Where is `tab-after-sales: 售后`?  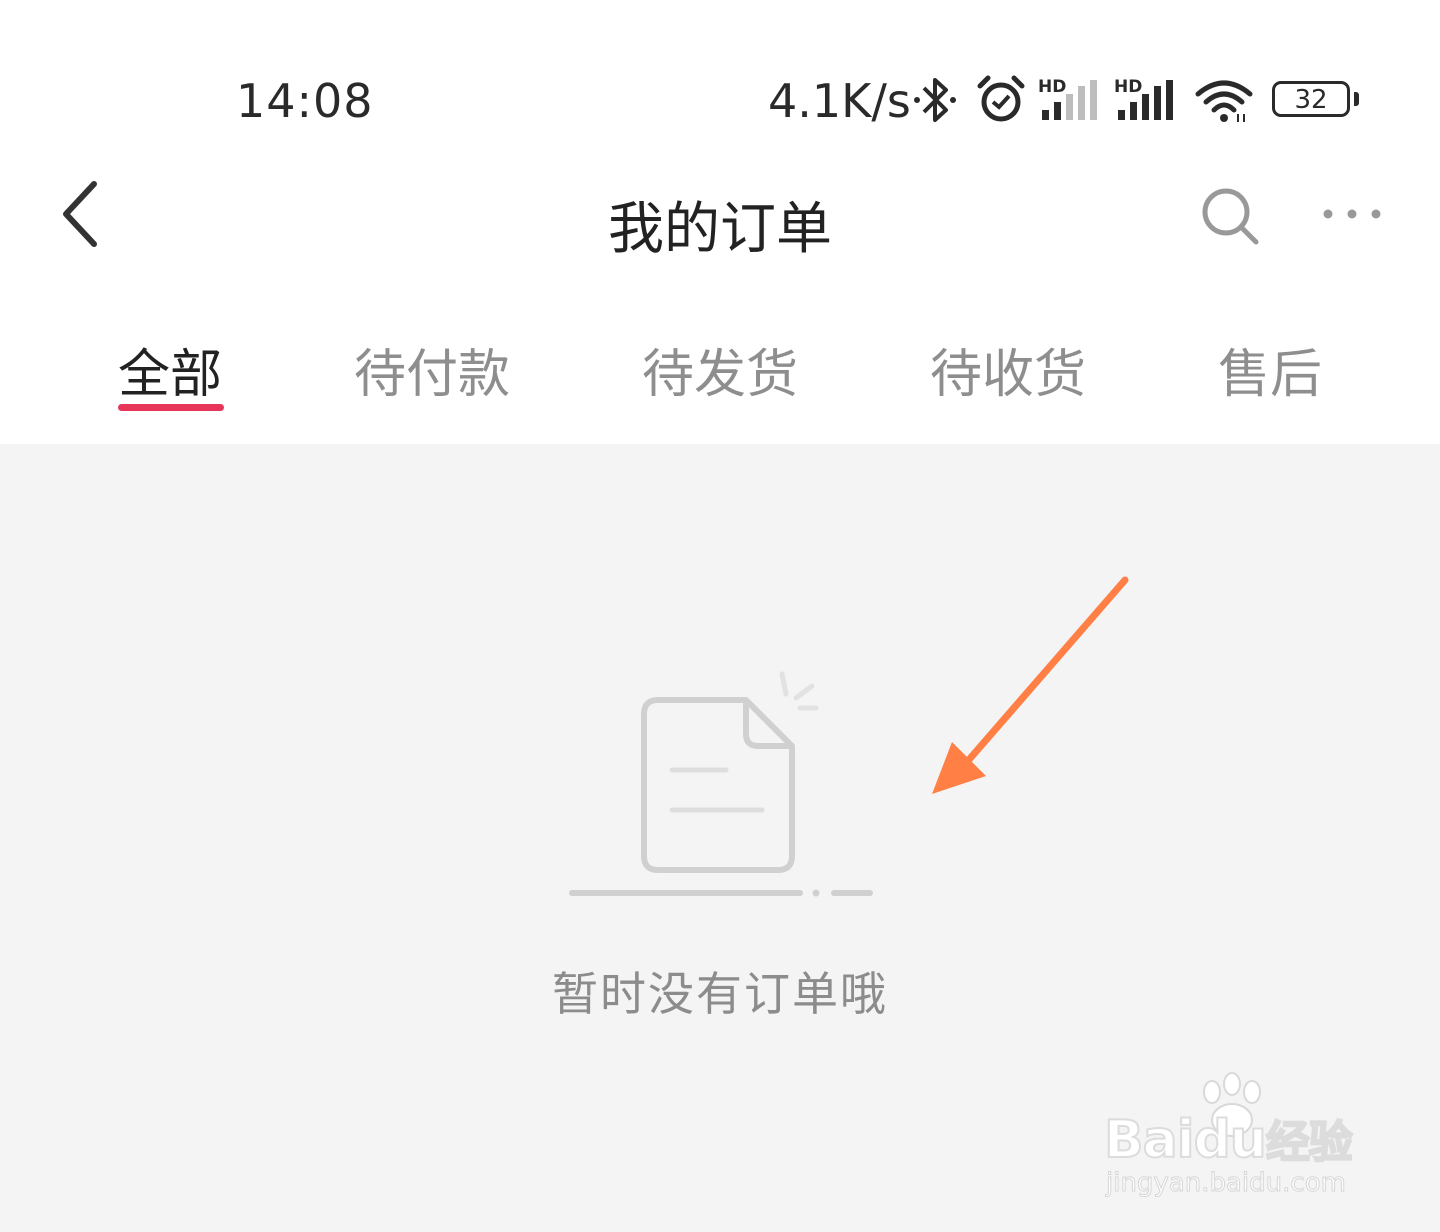 tab-after-sales: 售后 is located at coordinates (1270, 369).